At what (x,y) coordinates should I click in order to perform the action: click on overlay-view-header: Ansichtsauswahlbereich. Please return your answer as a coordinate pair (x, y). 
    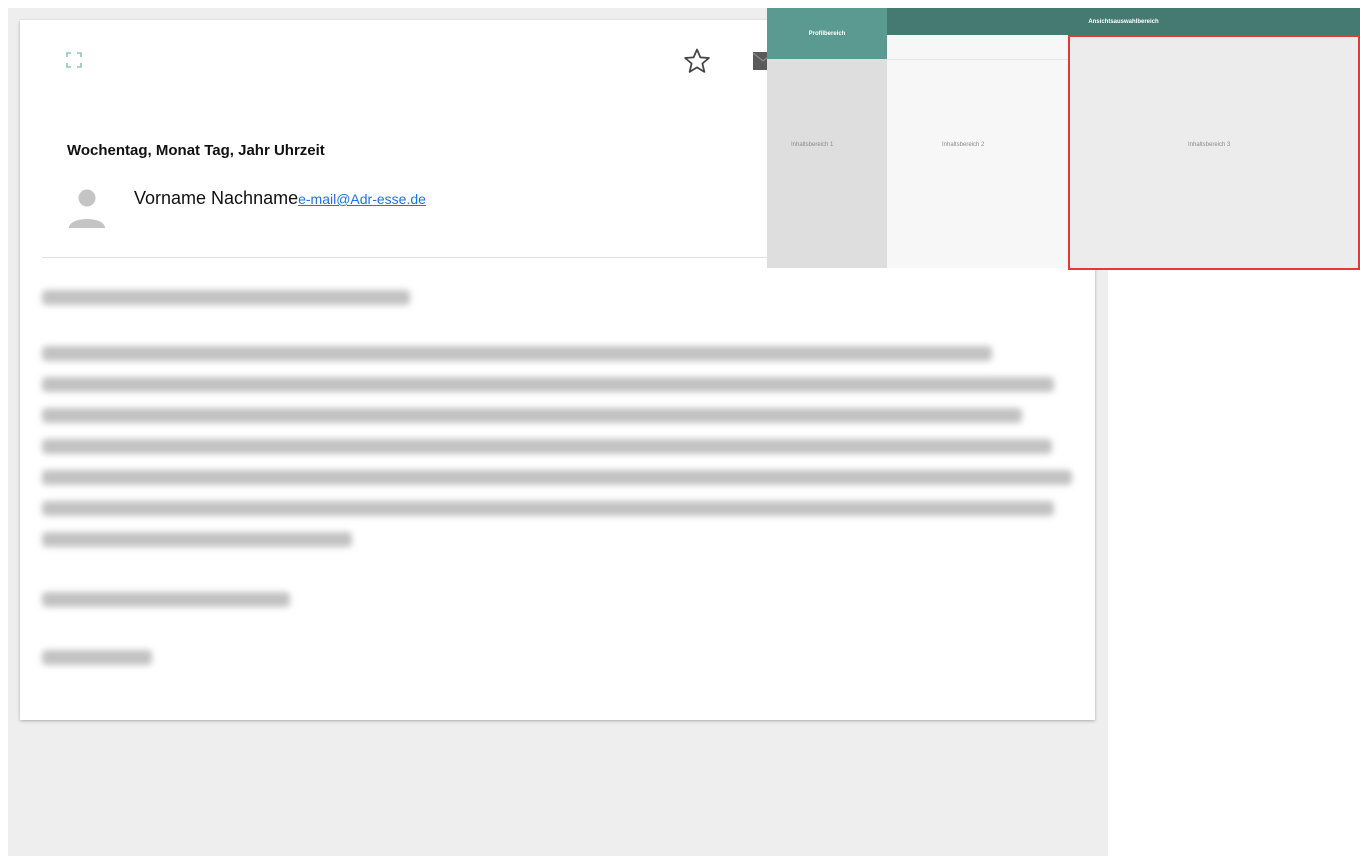
    Looking at the image, I should click on (1123, 21).